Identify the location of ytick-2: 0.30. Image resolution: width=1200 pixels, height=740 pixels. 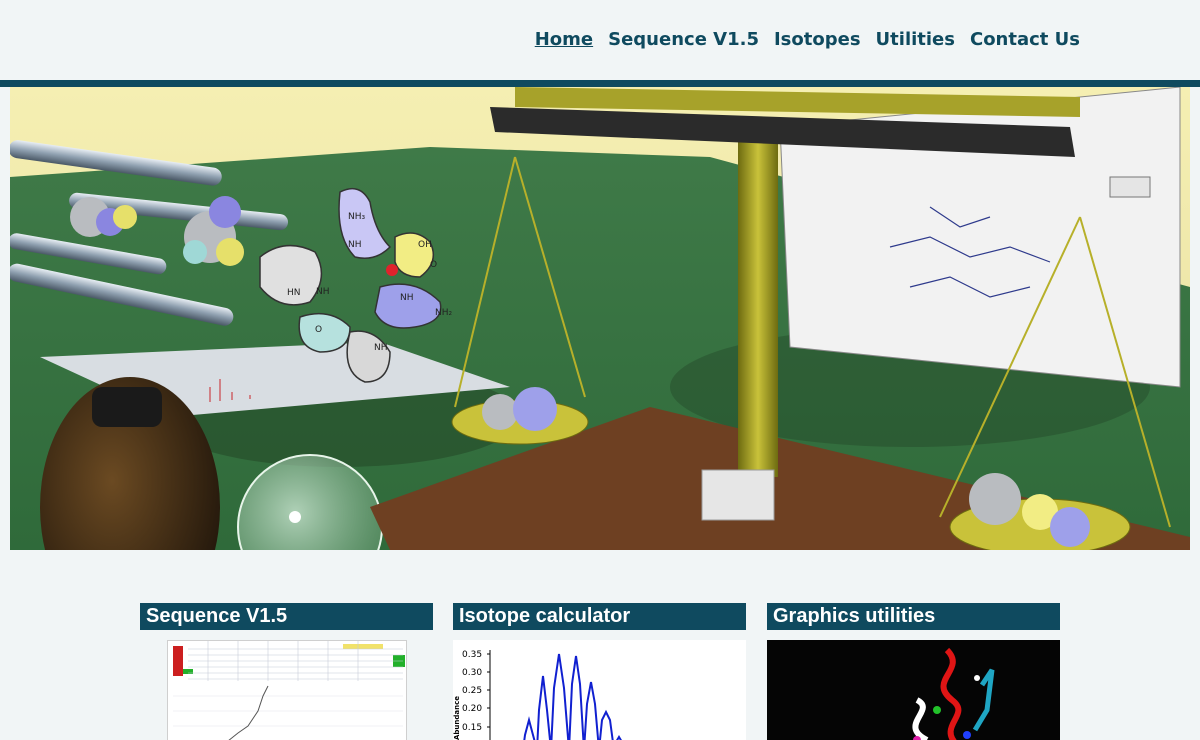
(472, 673).